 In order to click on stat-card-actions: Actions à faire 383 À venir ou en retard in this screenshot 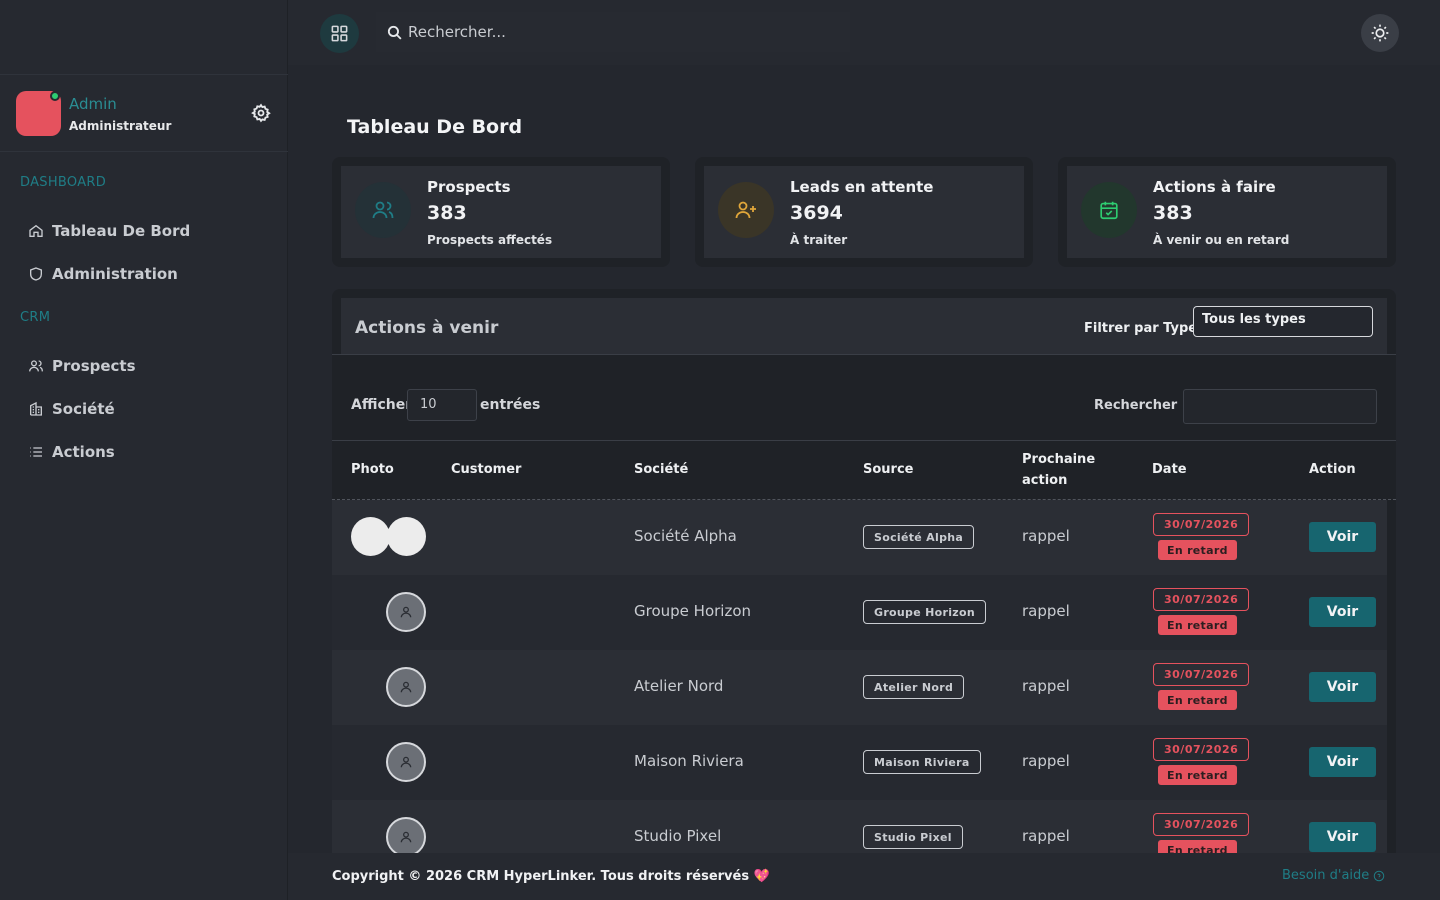, I will do `click(1227, 212)`.